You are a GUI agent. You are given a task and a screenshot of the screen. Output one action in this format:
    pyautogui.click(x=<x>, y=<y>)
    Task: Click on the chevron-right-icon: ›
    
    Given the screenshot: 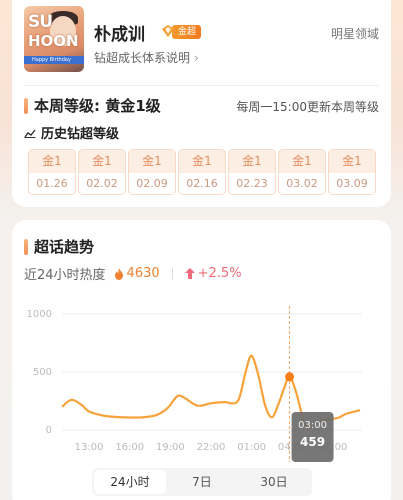 What is the action you would take?
    pyautogui.click(x=196, y=57)
    